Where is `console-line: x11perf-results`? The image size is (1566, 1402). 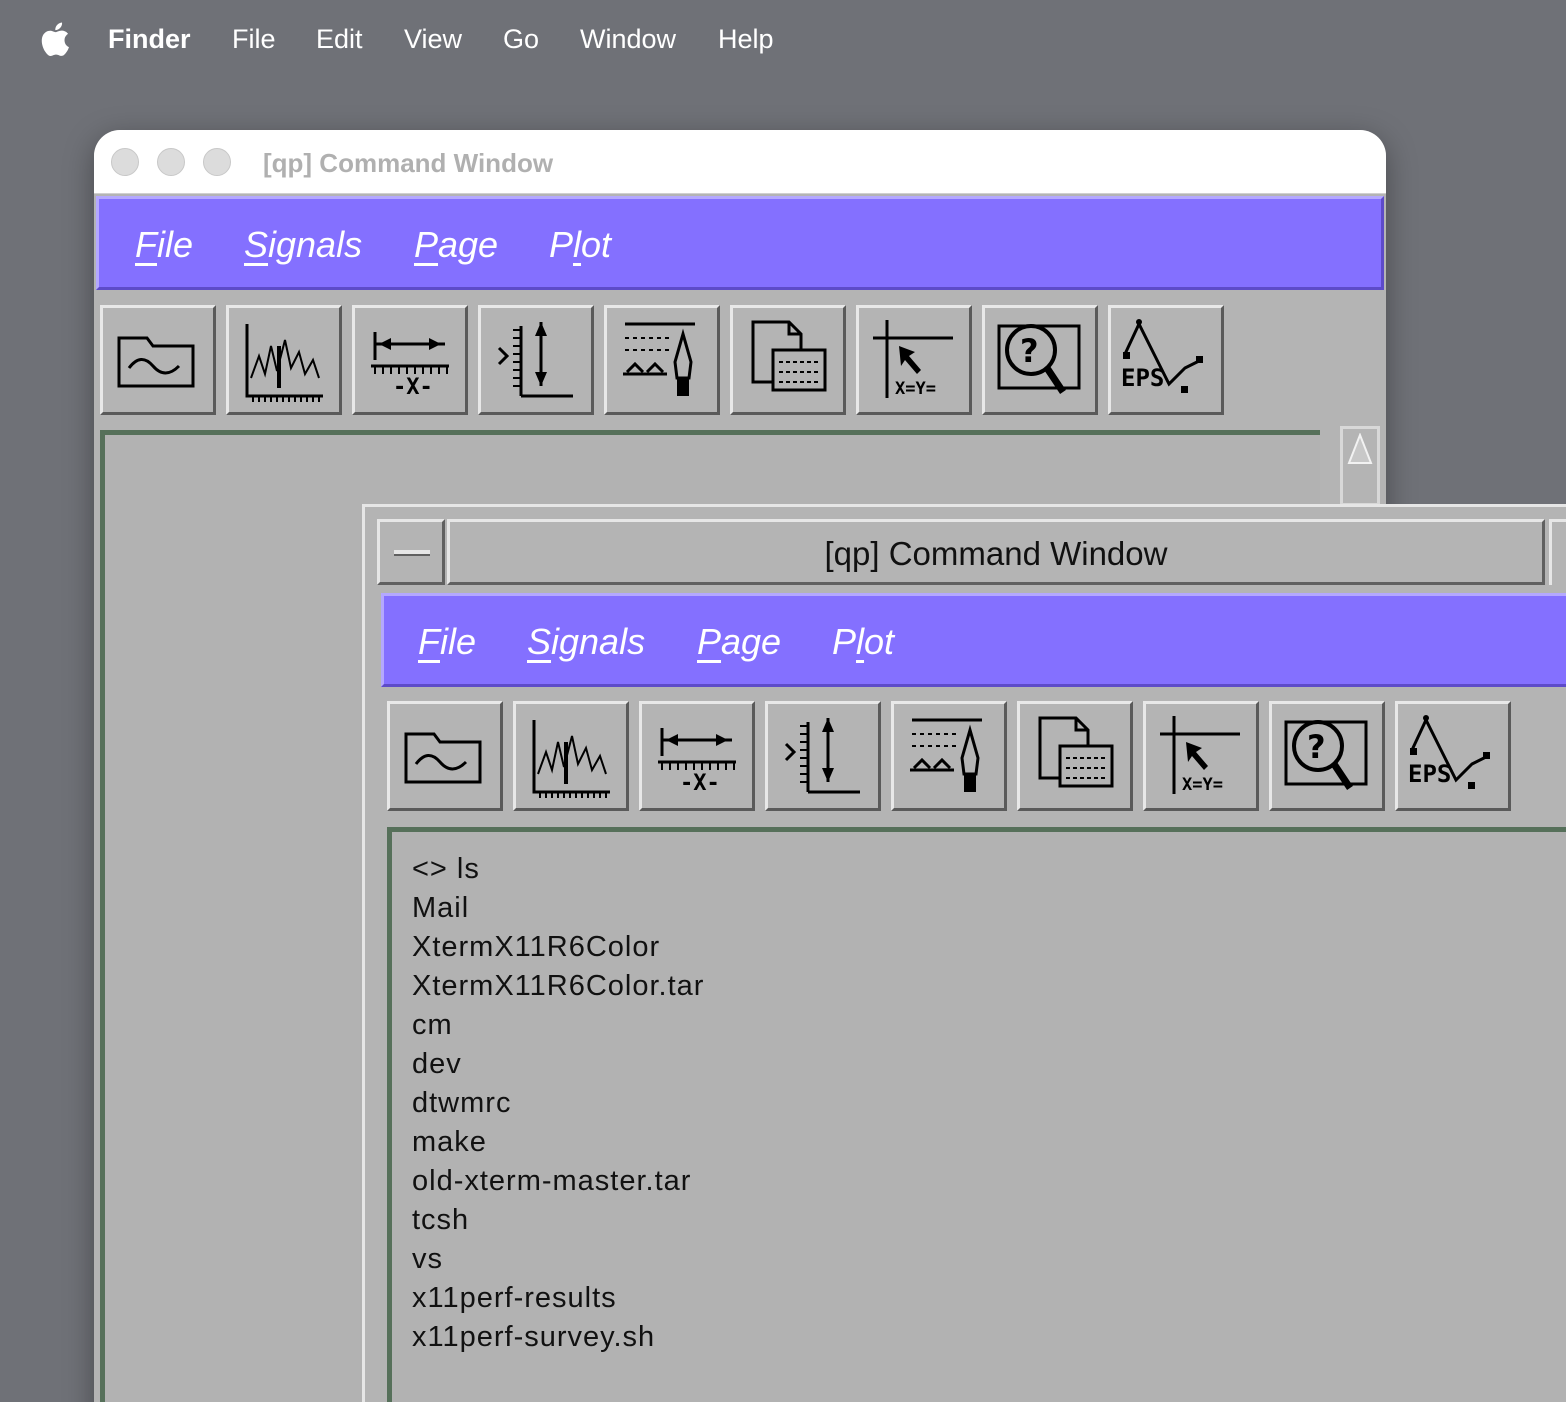 console-line: x11perf-results is located at coordinates (514, 1298).